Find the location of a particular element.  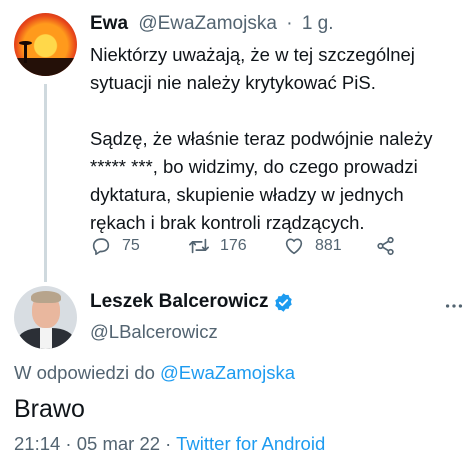

text-line: rękach i brak kontroli rządzących. is located at coordinates (227, 222).